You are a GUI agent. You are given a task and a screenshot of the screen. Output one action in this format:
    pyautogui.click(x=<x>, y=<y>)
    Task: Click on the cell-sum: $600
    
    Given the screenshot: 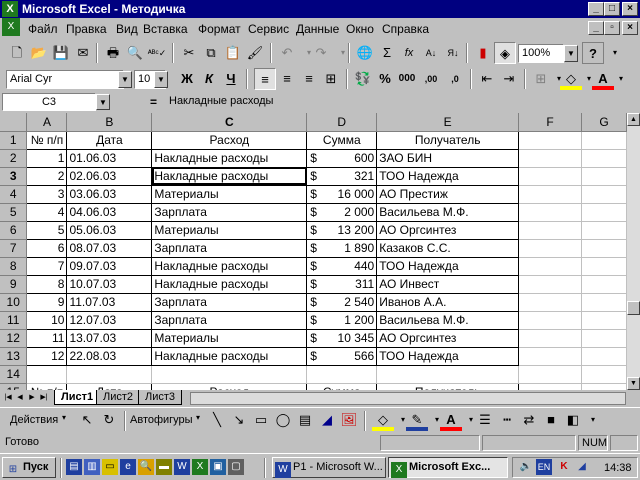 What is the action you would take?
    pyautogui.click(x=342, y=158)
    